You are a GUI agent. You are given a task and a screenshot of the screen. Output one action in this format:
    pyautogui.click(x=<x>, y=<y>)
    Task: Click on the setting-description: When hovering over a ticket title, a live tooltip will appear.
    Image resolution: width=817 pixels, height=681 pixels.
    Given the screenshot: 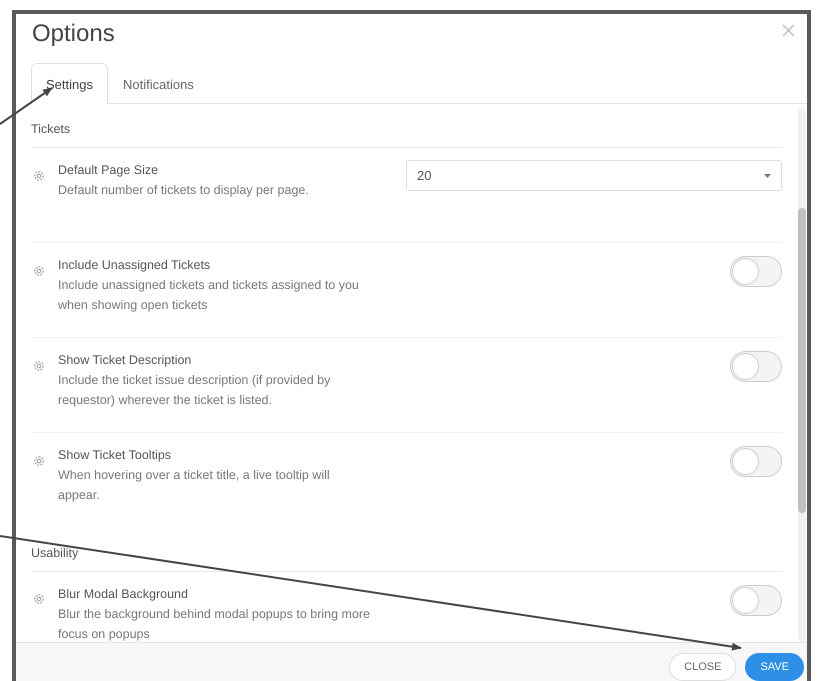 What is the action you would take?
    pyautogui.click(x=194, y=485)
    